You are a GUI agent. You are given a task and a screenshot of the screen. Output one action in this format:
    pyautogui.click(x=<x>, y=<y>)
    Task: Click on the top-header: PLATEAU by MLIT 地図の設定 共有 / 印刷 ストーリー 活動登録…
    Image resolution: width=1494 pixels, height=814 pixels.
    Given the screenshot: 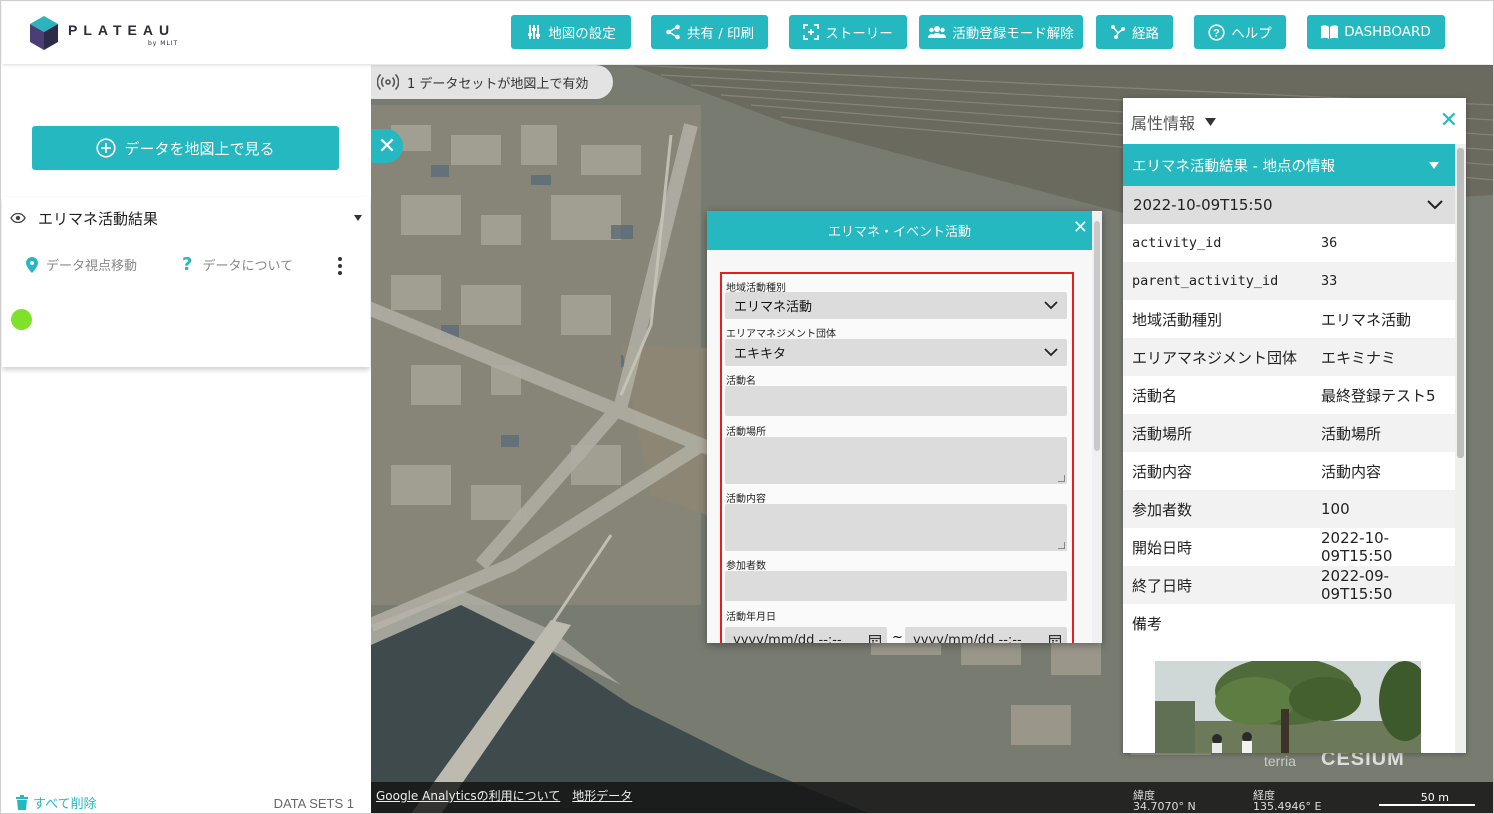 What is the action you would take?
    pyautogui.click(x=747, y=33)
    